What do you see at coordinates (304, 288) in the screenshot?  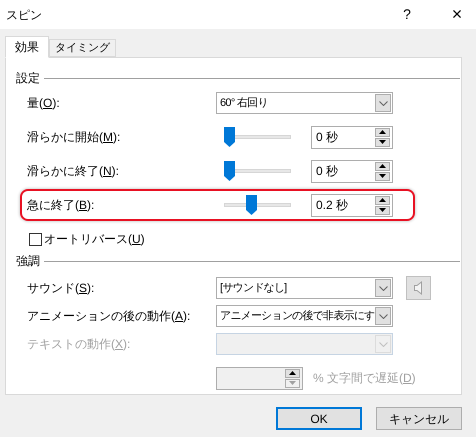 I see `dropdown: [サウンドなし]` at bounding box center [304, 288].